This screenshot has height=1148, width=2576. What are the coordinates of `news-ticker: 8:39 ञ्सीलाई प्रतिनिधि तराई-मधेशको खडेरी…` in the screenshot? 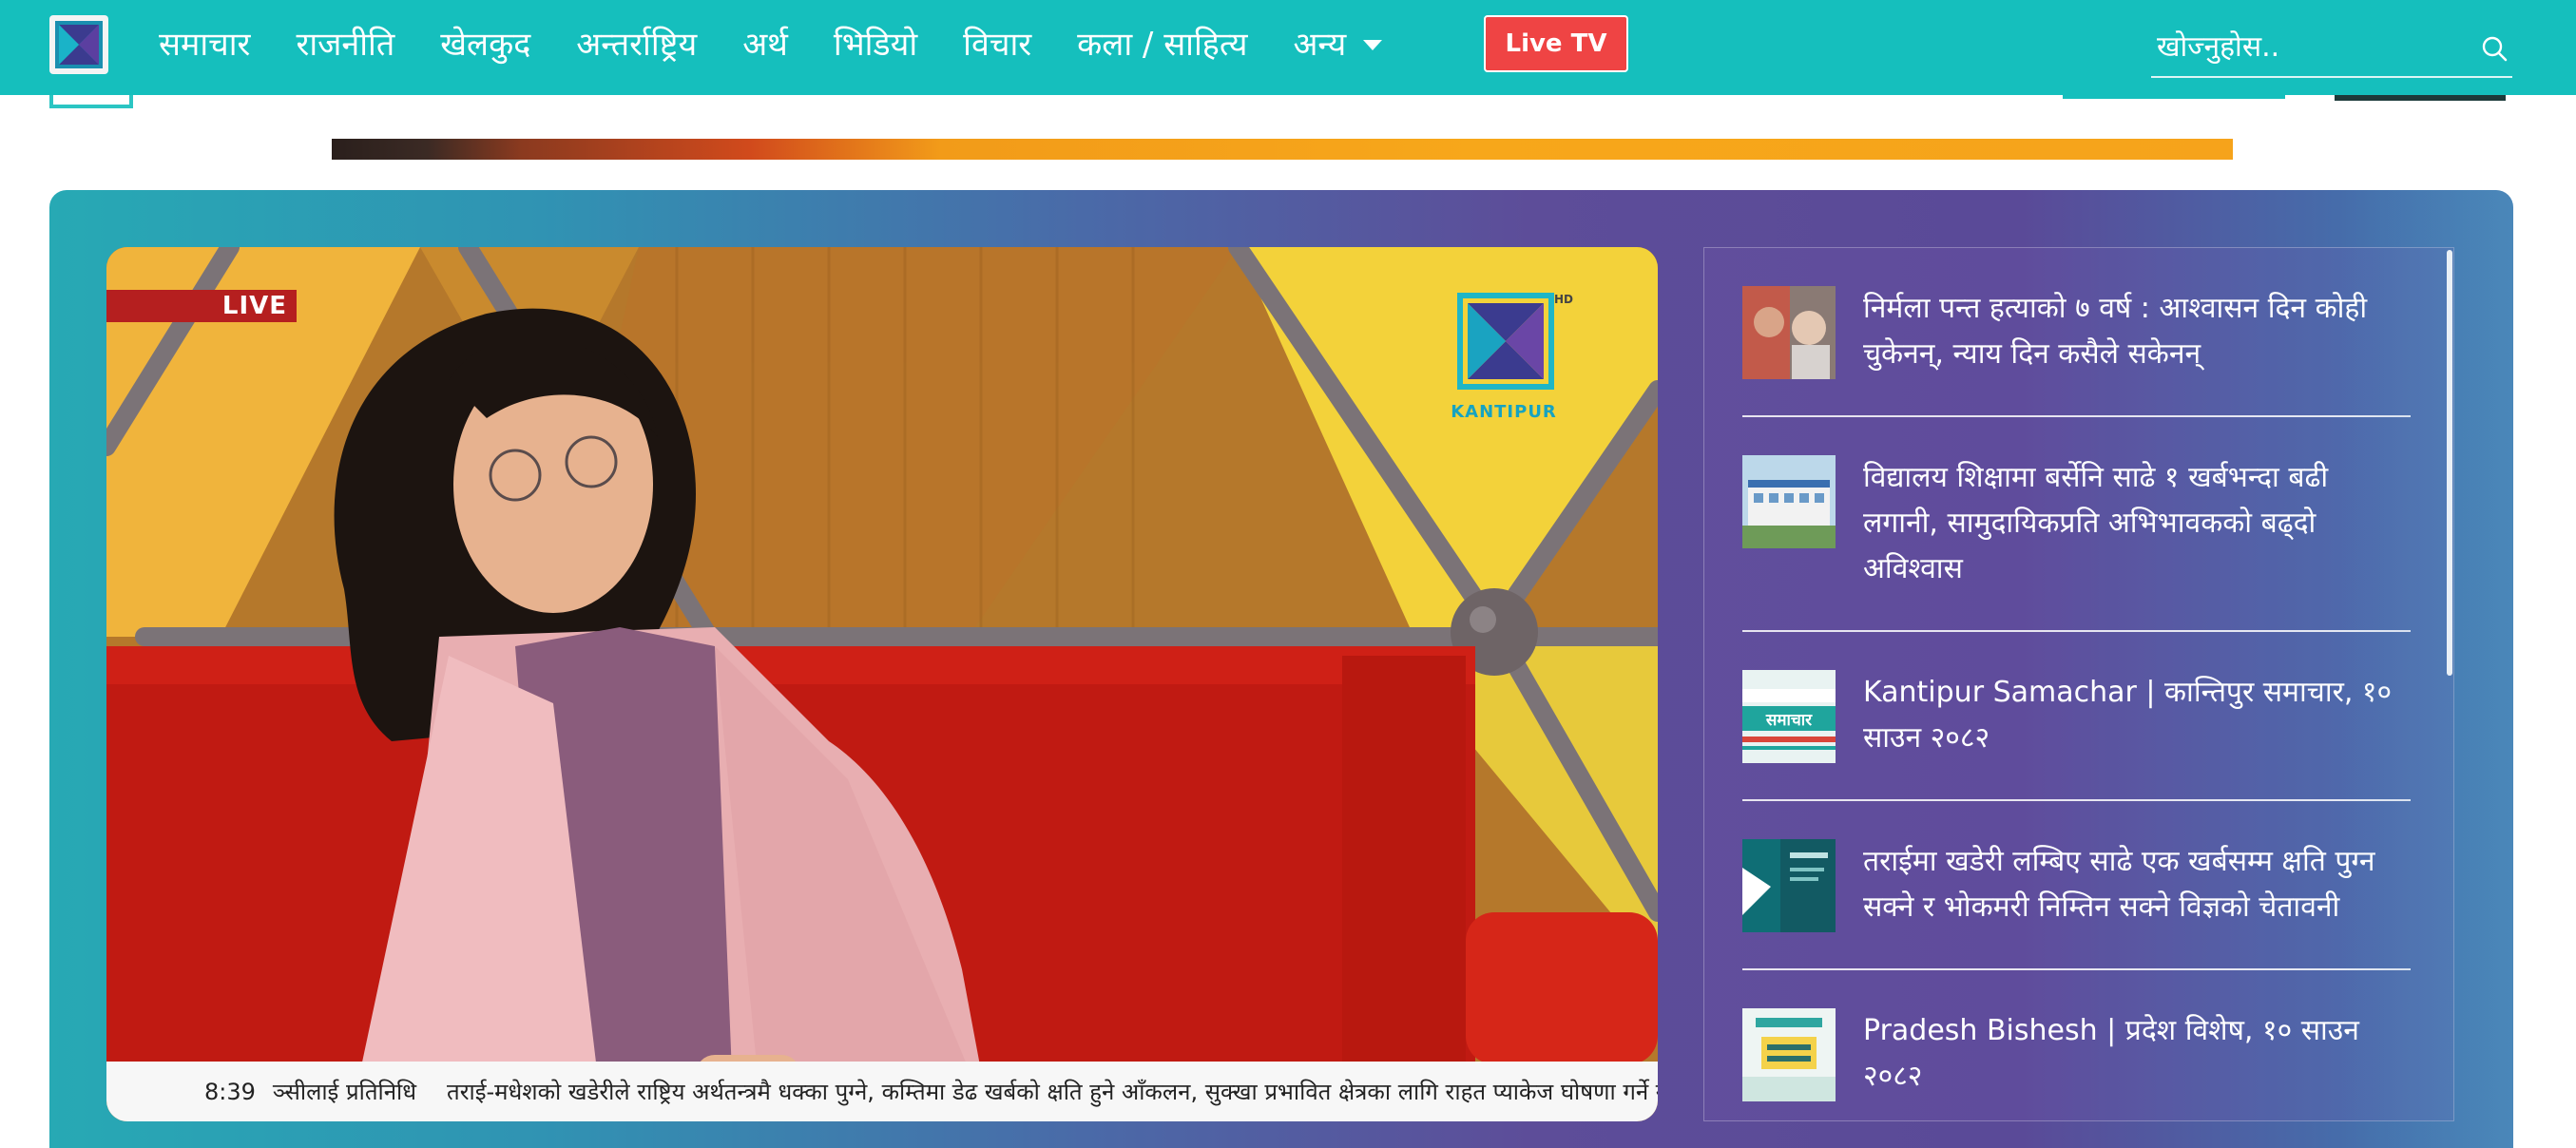 It's located at (882, 1091).